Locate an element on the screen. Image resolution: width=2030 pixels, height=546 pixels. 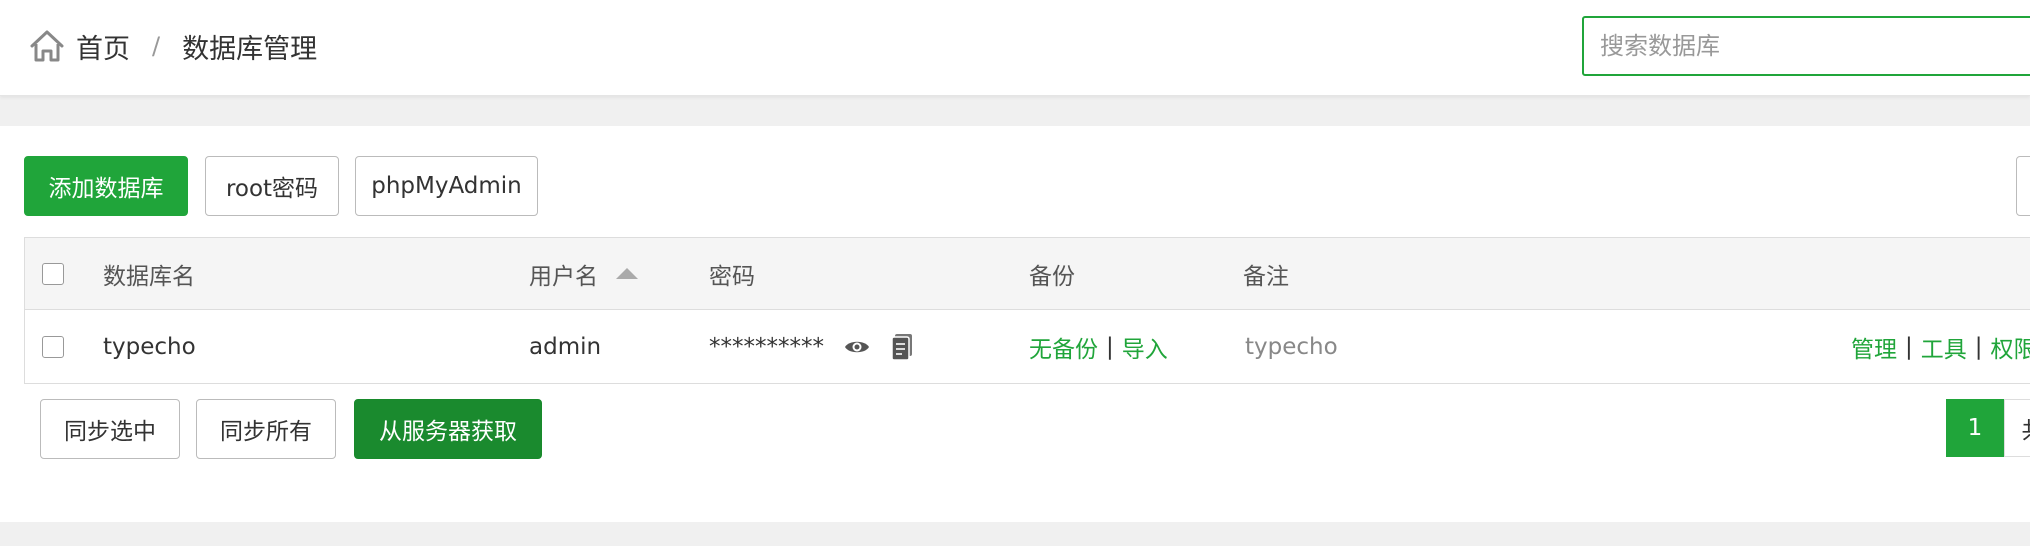
row-username: admin is located at coordinates (565, 346).